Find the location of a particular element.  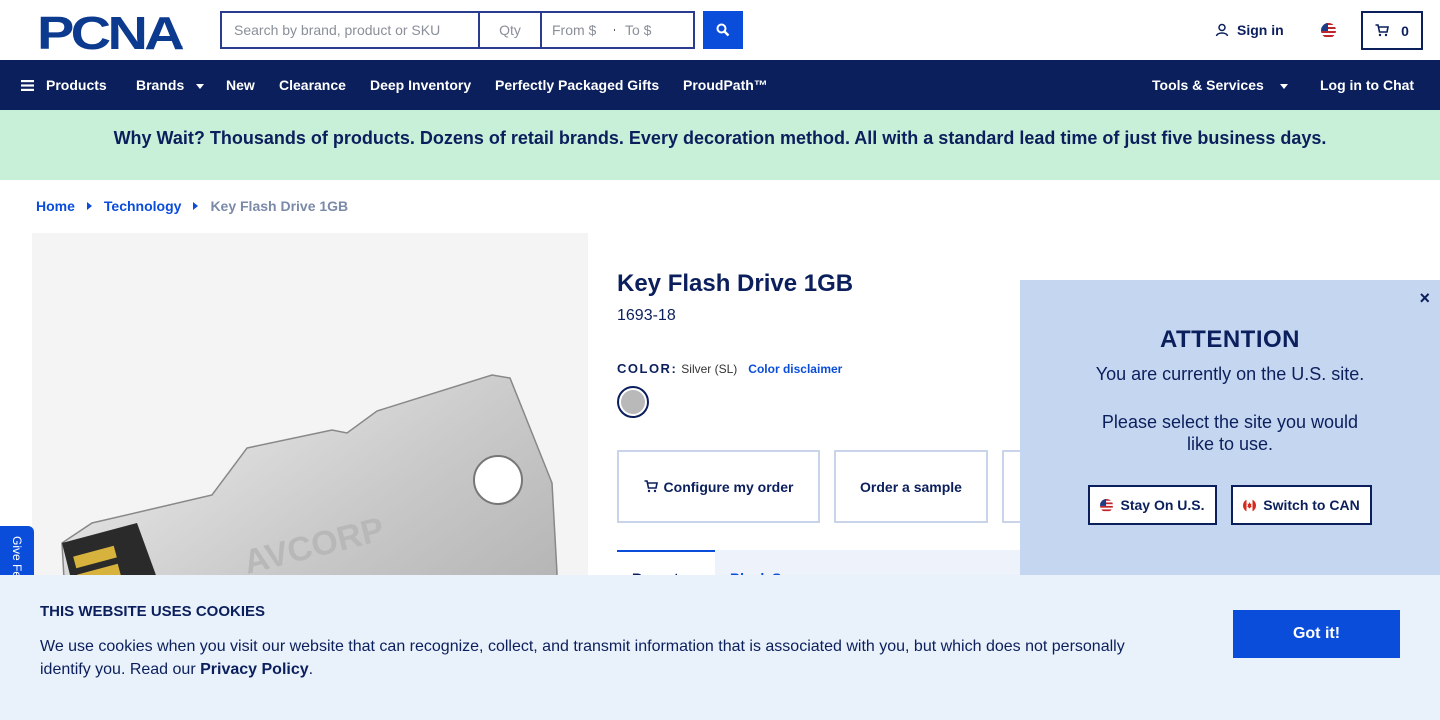

nav-chat-login: Log in to Chat is located at coordinates (1367, 85).